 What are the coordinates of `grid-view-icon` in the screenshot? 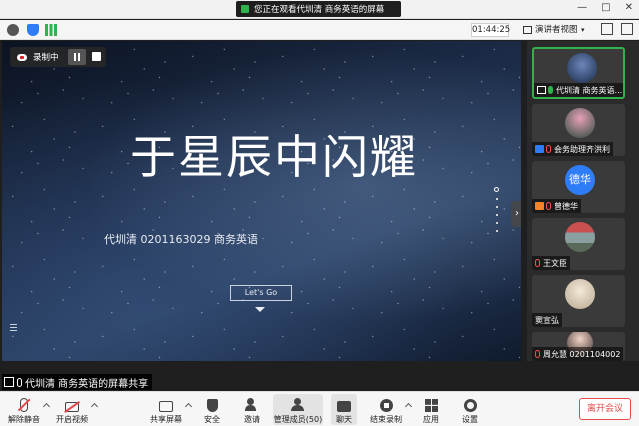 It's located at (527, 30).